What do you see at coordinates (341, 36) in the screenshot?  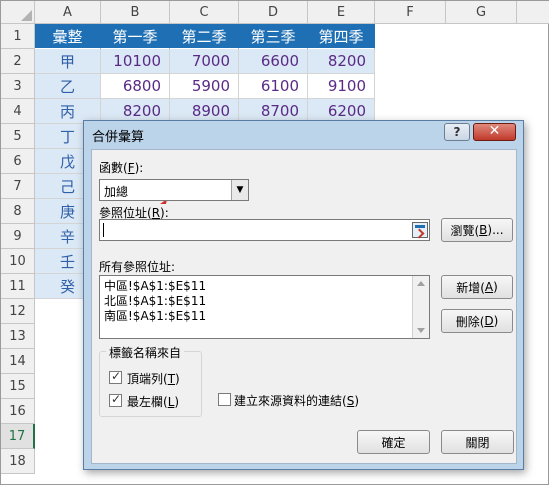 I see `cell-e1: 第四季` at bounding box center [341, 36].